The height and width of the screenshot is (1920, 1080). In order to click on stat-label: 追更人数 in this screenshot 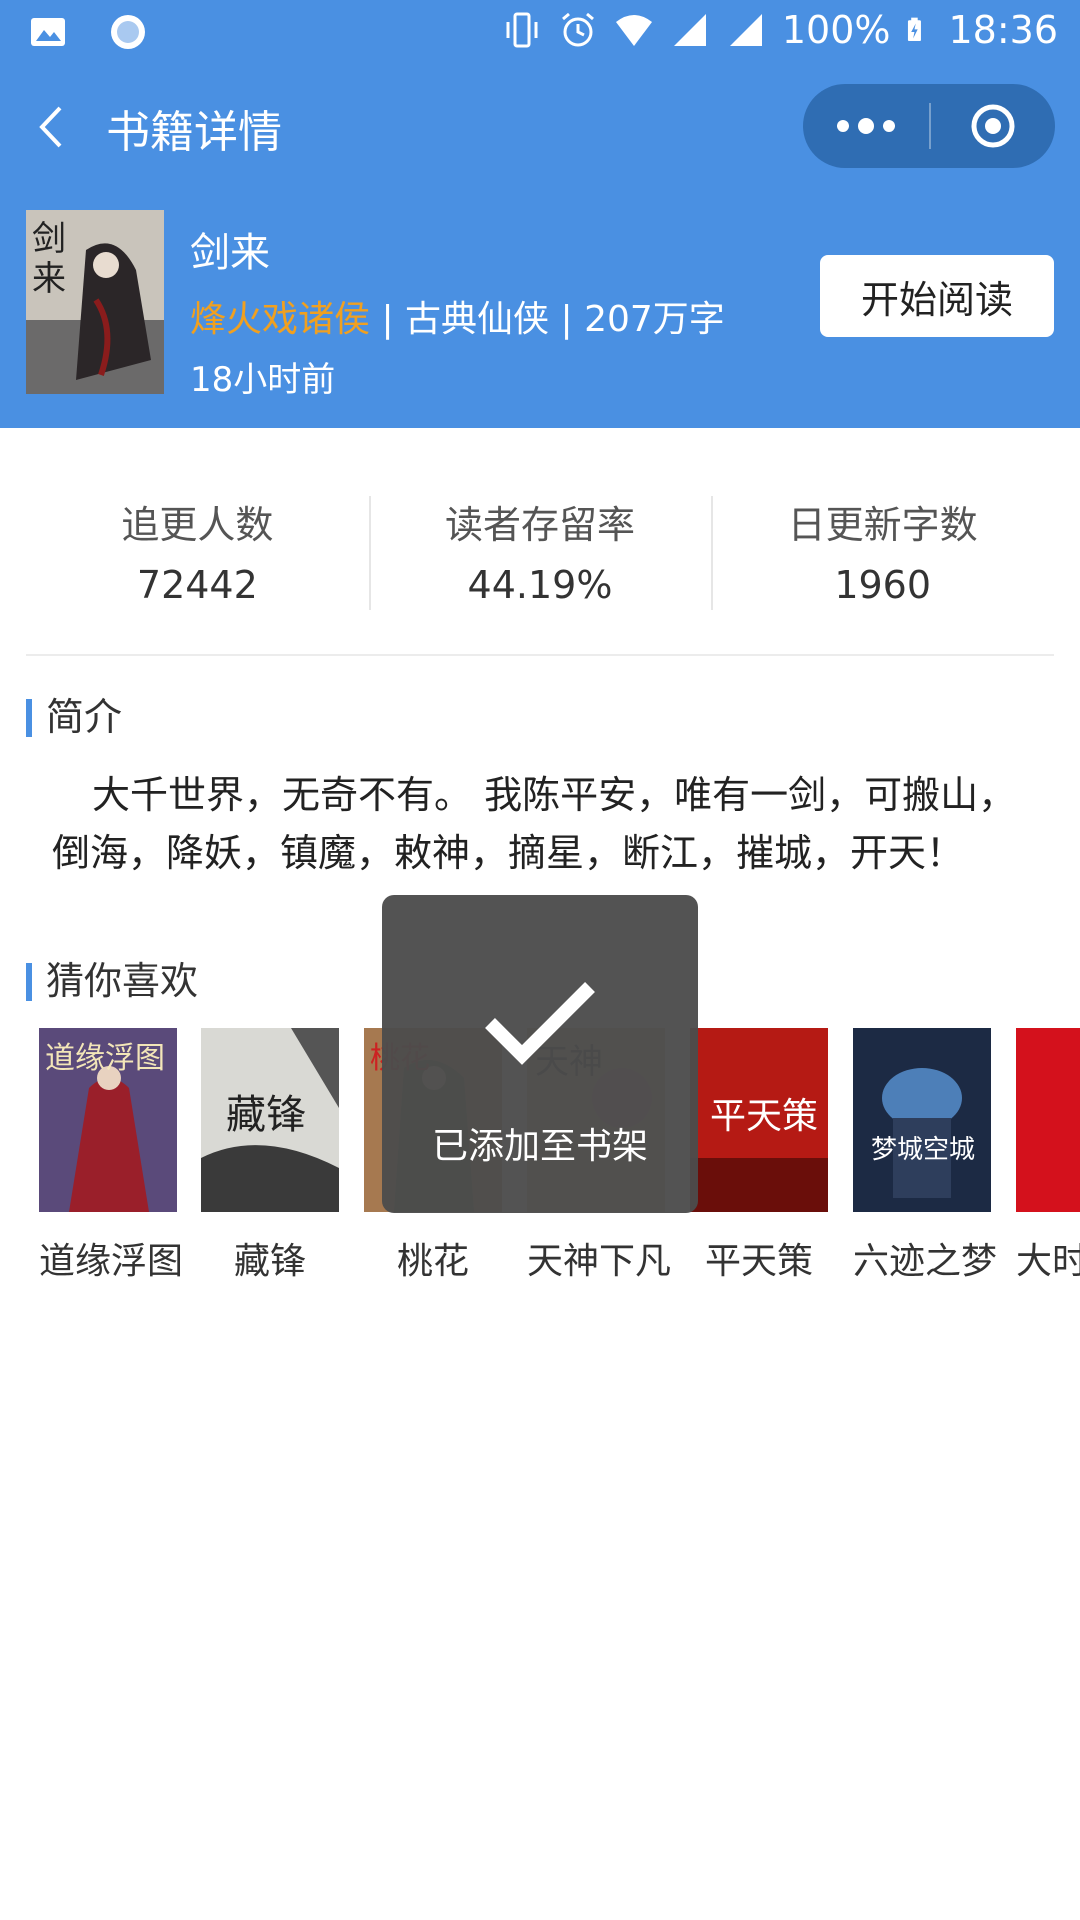, I will do `click(197, 525)`.